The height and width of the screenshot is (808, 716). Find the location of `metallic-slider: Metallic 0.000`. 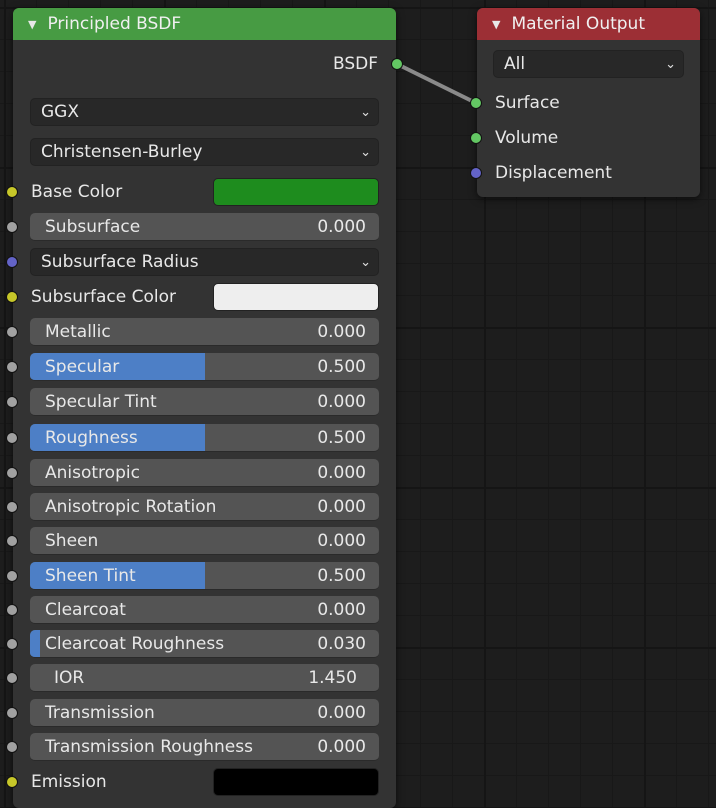

metallic-slider: Metallic 0.000 is located at coordinates (204, 332).